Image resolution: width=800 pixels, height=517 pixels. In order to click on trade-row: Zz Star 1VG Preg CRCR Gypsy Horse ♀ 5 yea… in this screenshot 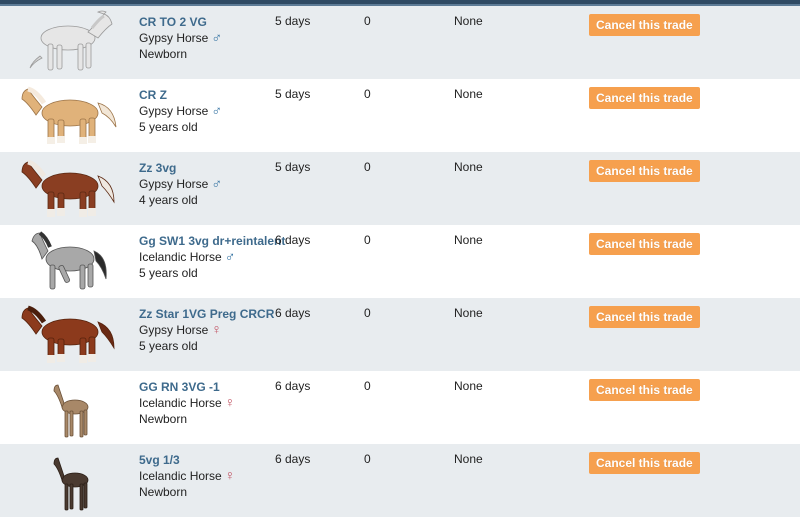, I will do `click(400, 334)`.